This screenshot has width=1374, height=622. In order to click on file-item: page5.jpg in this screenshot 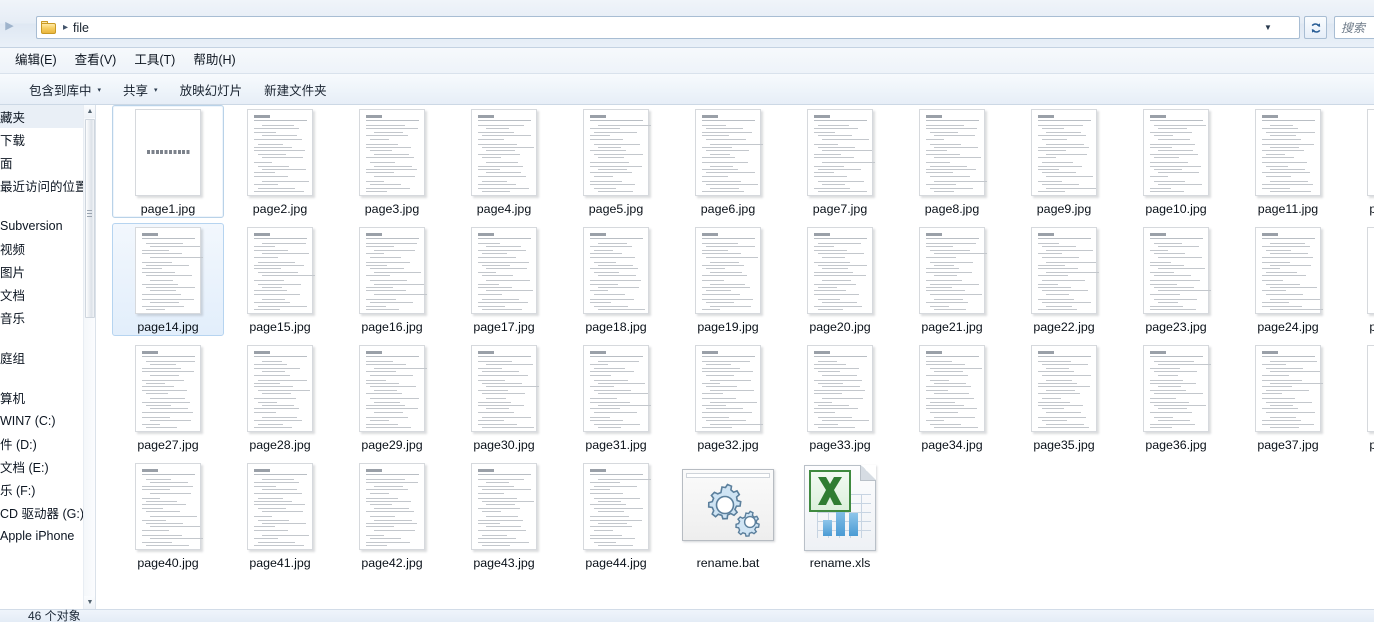, I will do `click(616, 161)`.